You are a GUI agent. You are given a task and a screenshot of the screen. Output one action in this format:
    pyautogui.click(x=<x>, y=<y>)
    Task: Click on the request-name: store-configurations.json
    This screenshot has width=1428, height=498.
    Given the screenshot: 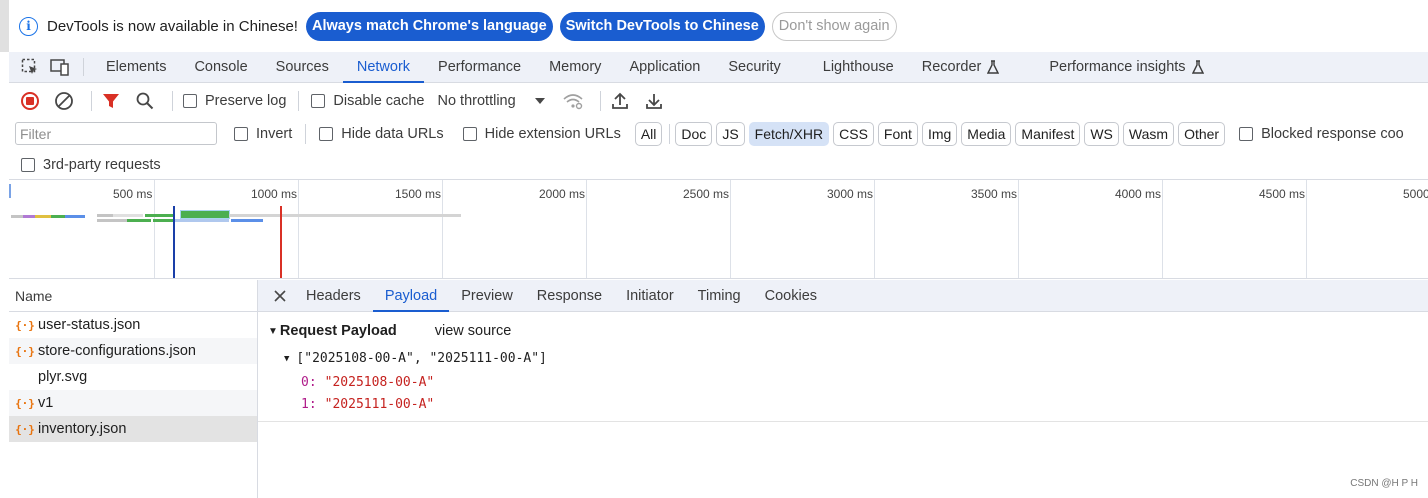 What is the action you would take?
    pyautogui.click(x=117, y=351)
    